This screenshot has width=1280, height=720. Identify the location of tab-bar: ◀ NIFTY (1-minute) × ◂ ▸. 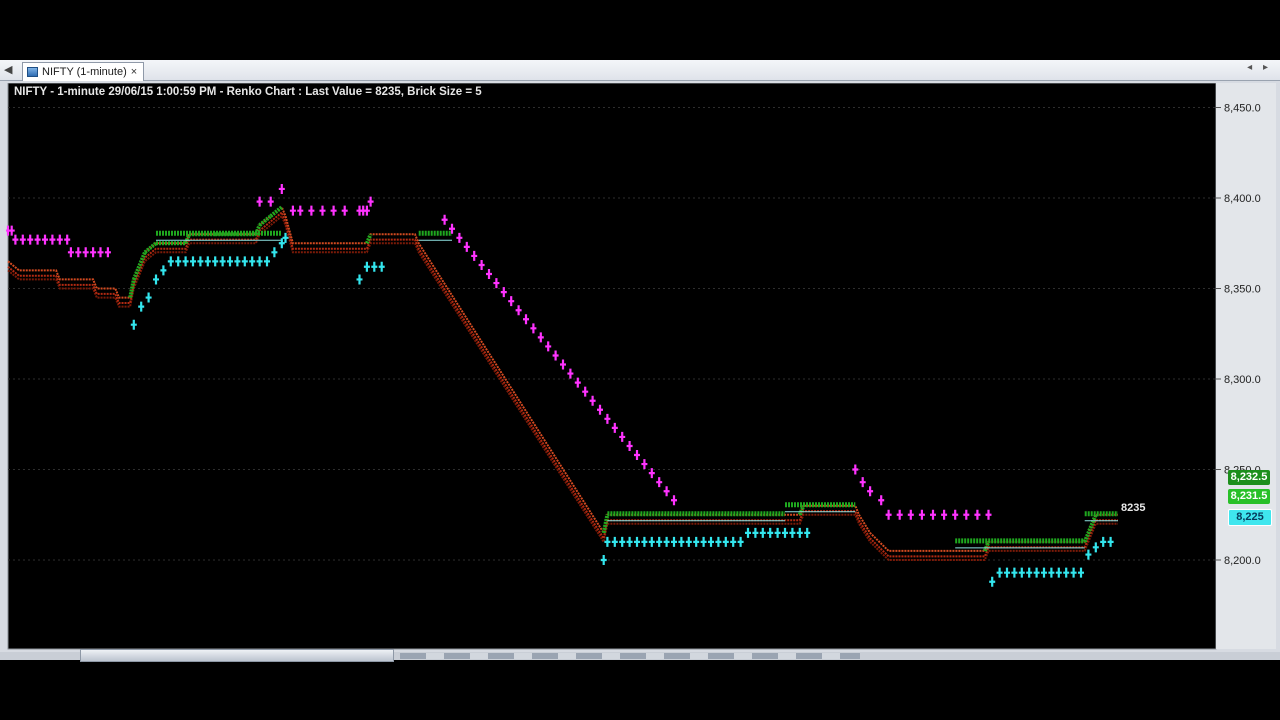
(640, 70).